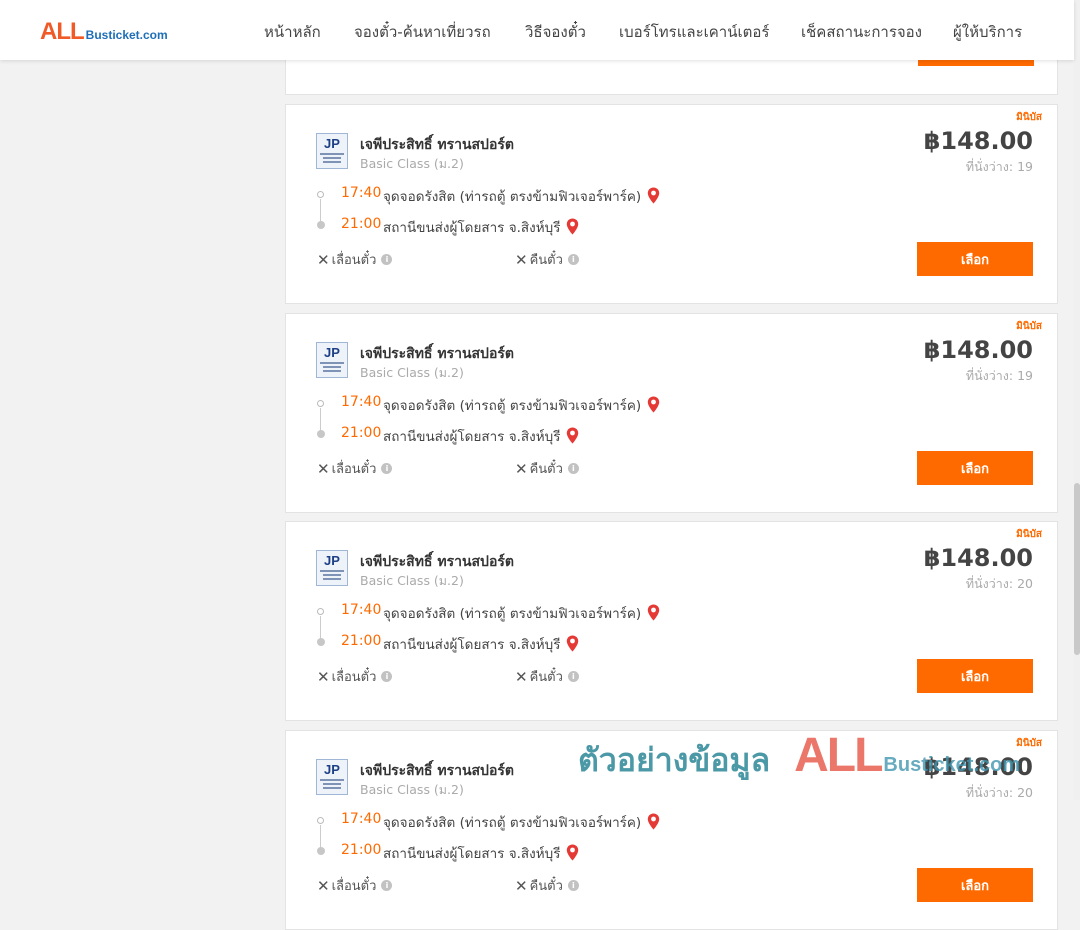 The width and height of the screenshot is (1080, 930). I want to click on page-scrollbar, so click(1077, 400).